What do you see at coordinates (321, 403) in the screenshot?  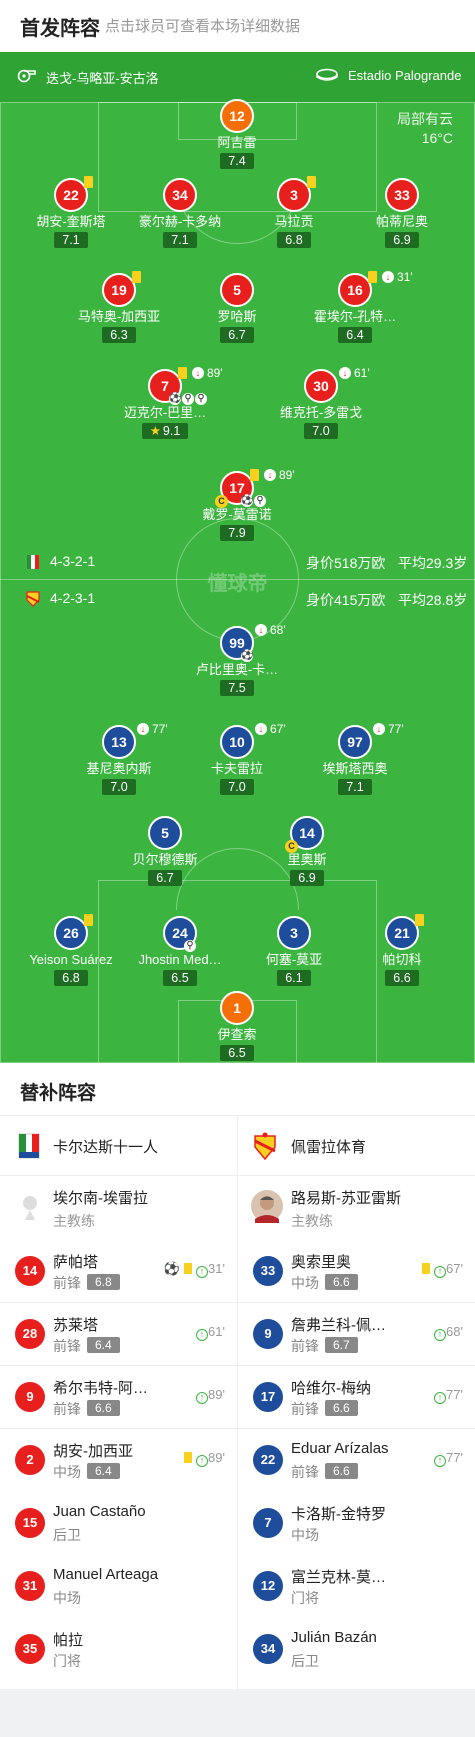 I see `player: 30 维克托-多雷戈 7.0 ↓ 61'` at bounding box center [321, 403].